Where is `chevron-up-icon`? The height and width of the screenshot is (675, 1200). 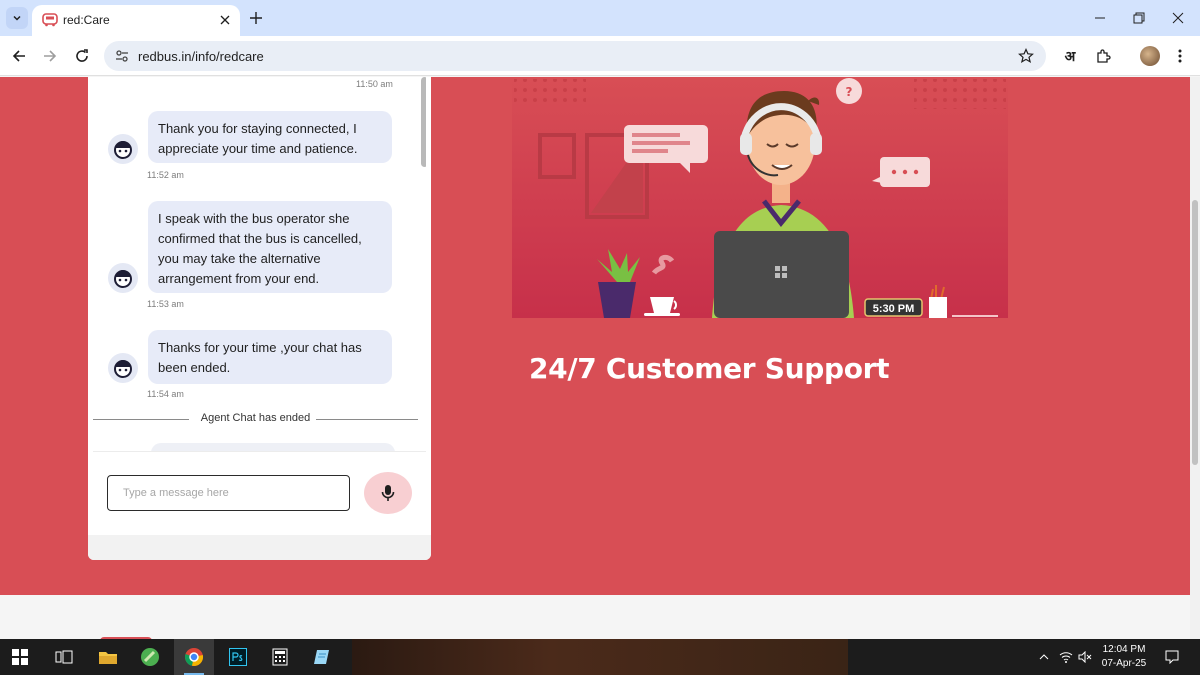 chevron-up-icon is located at coordinates (1044, 657).